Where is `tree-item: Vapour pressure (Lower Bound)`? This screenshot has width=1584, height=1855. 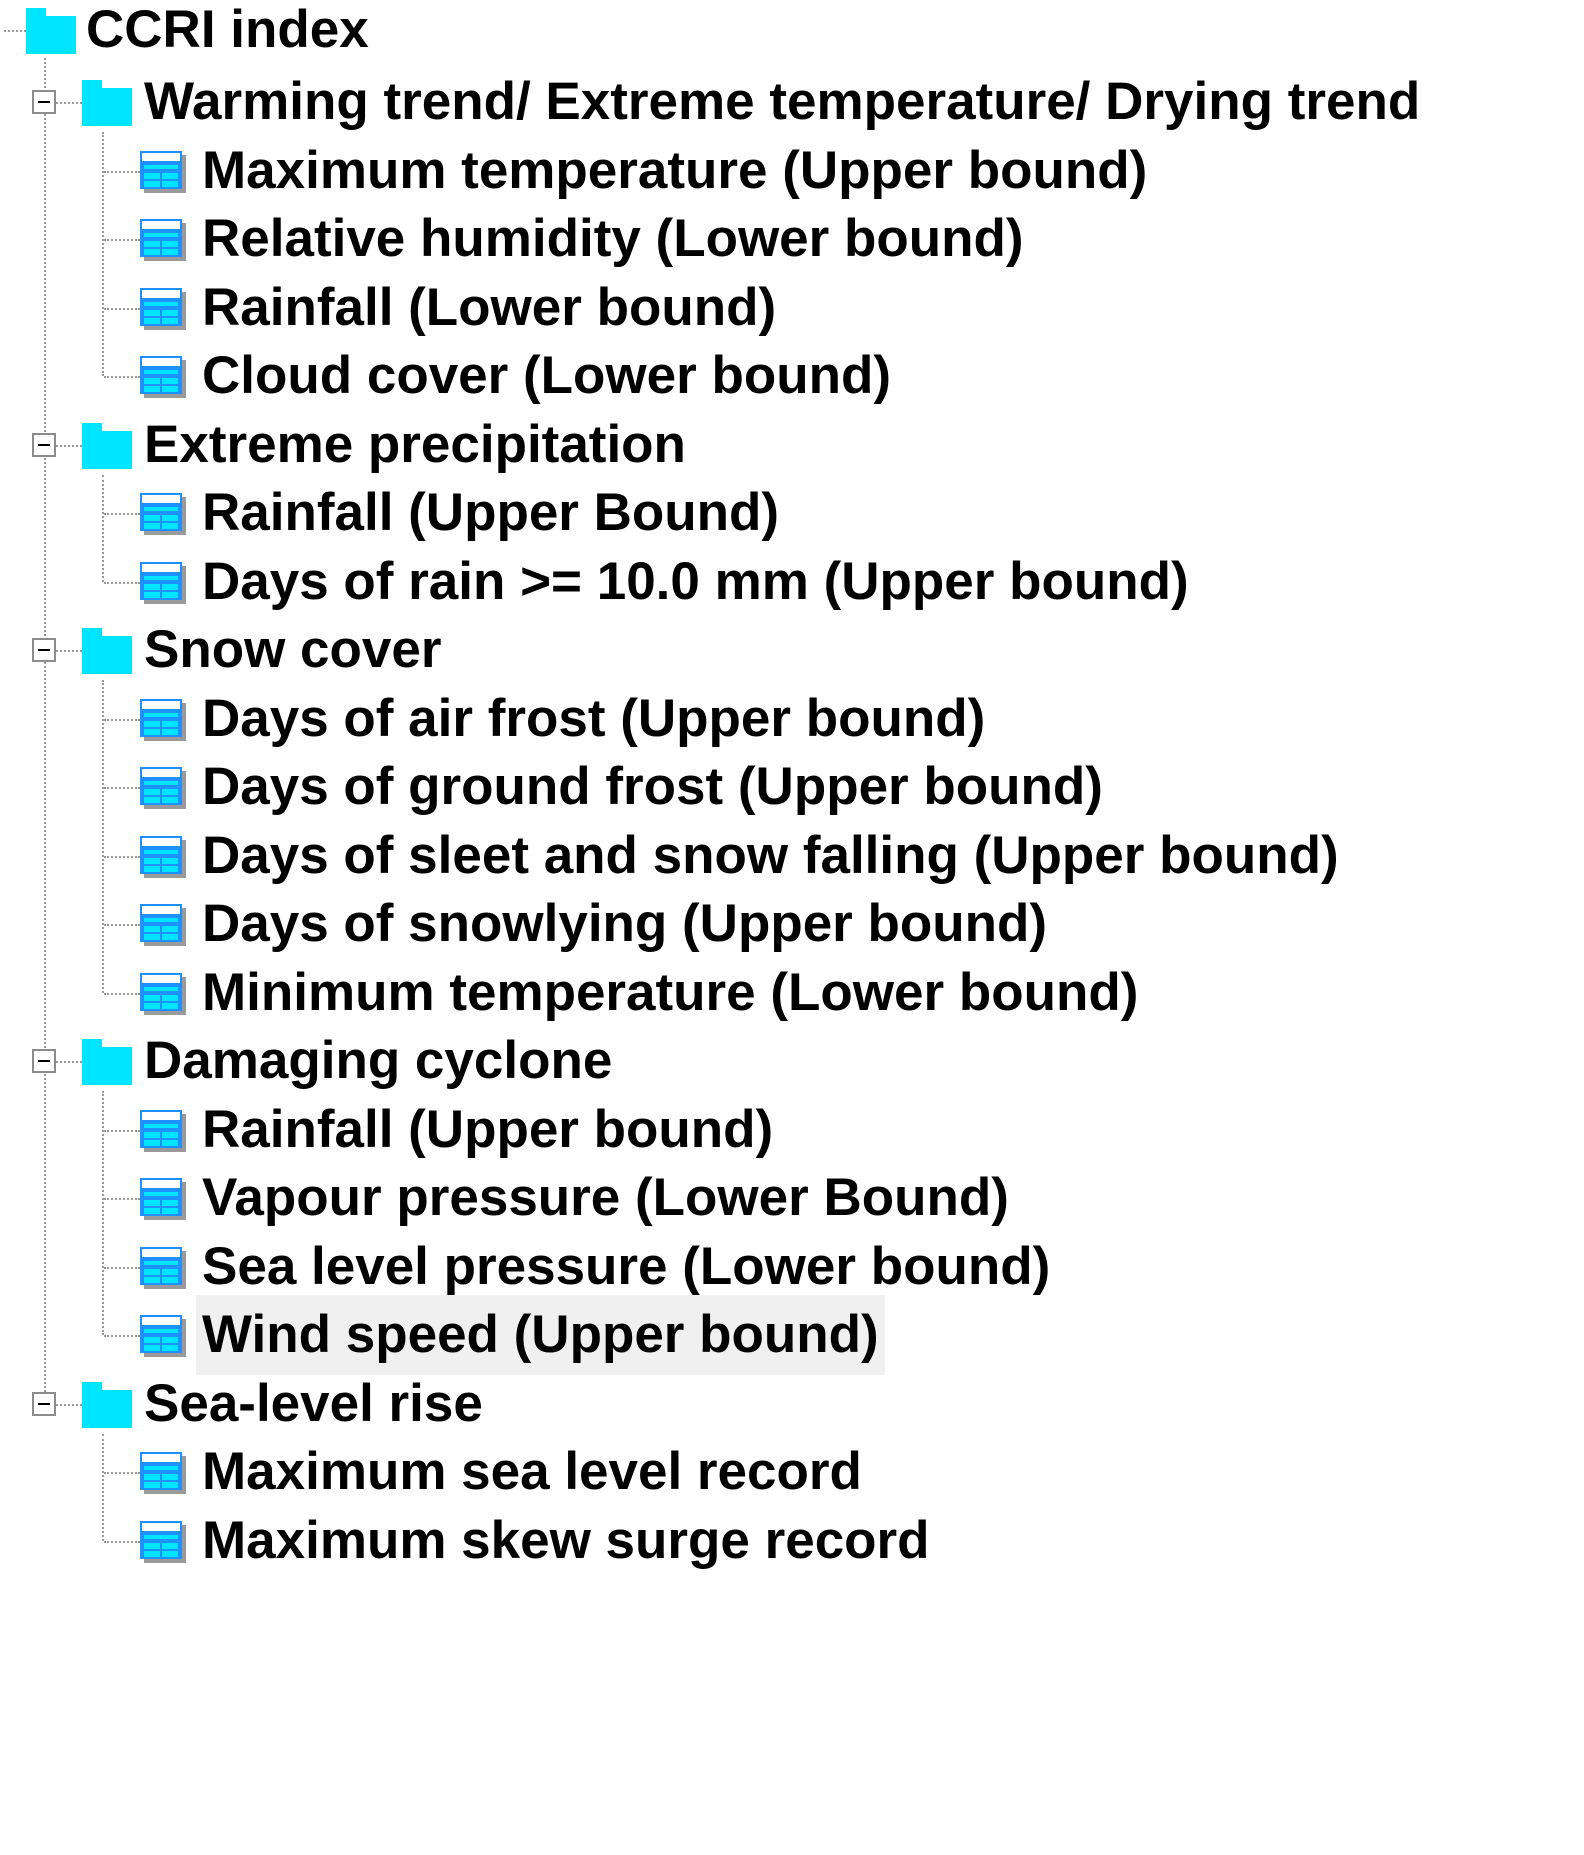
tree-item: Vapour pressure (Lower Bound) is located at coordinates (792, 1198).